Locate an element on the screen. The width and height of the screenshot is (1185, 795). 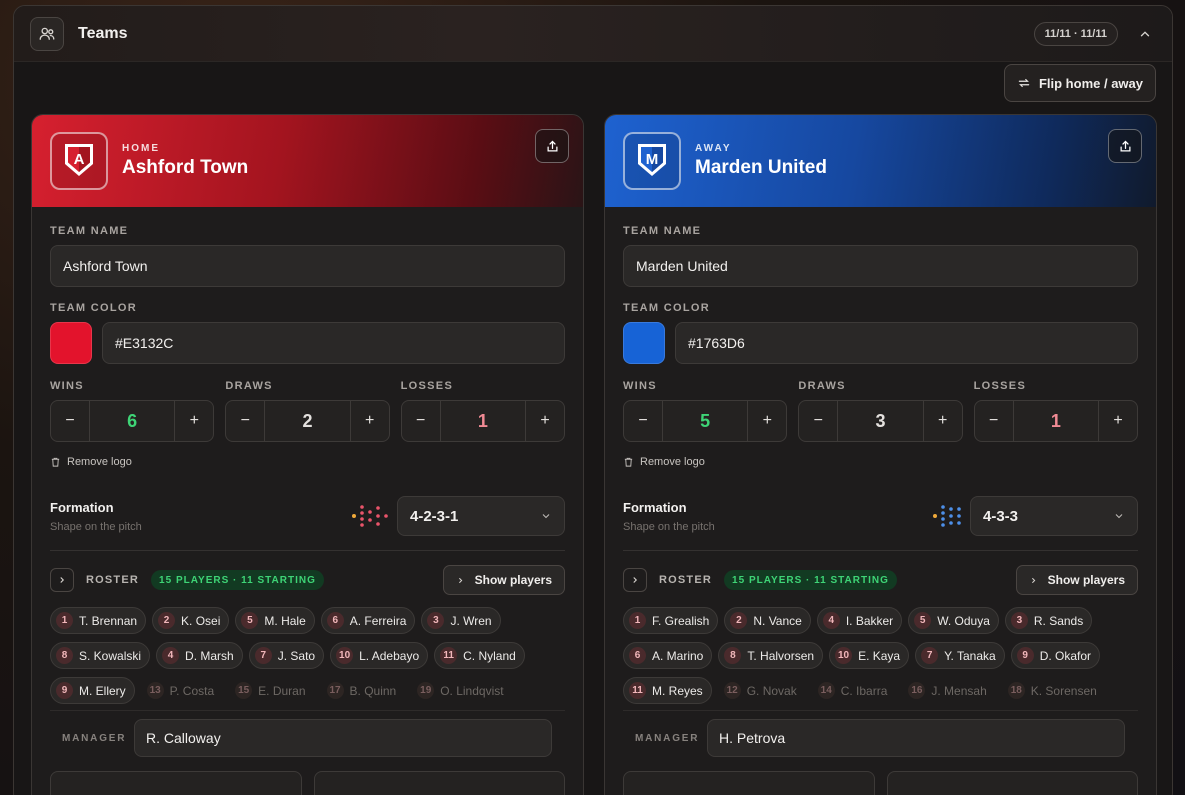
player-chip: 8 T. Halvorsen is located at coordinates (771, 655).